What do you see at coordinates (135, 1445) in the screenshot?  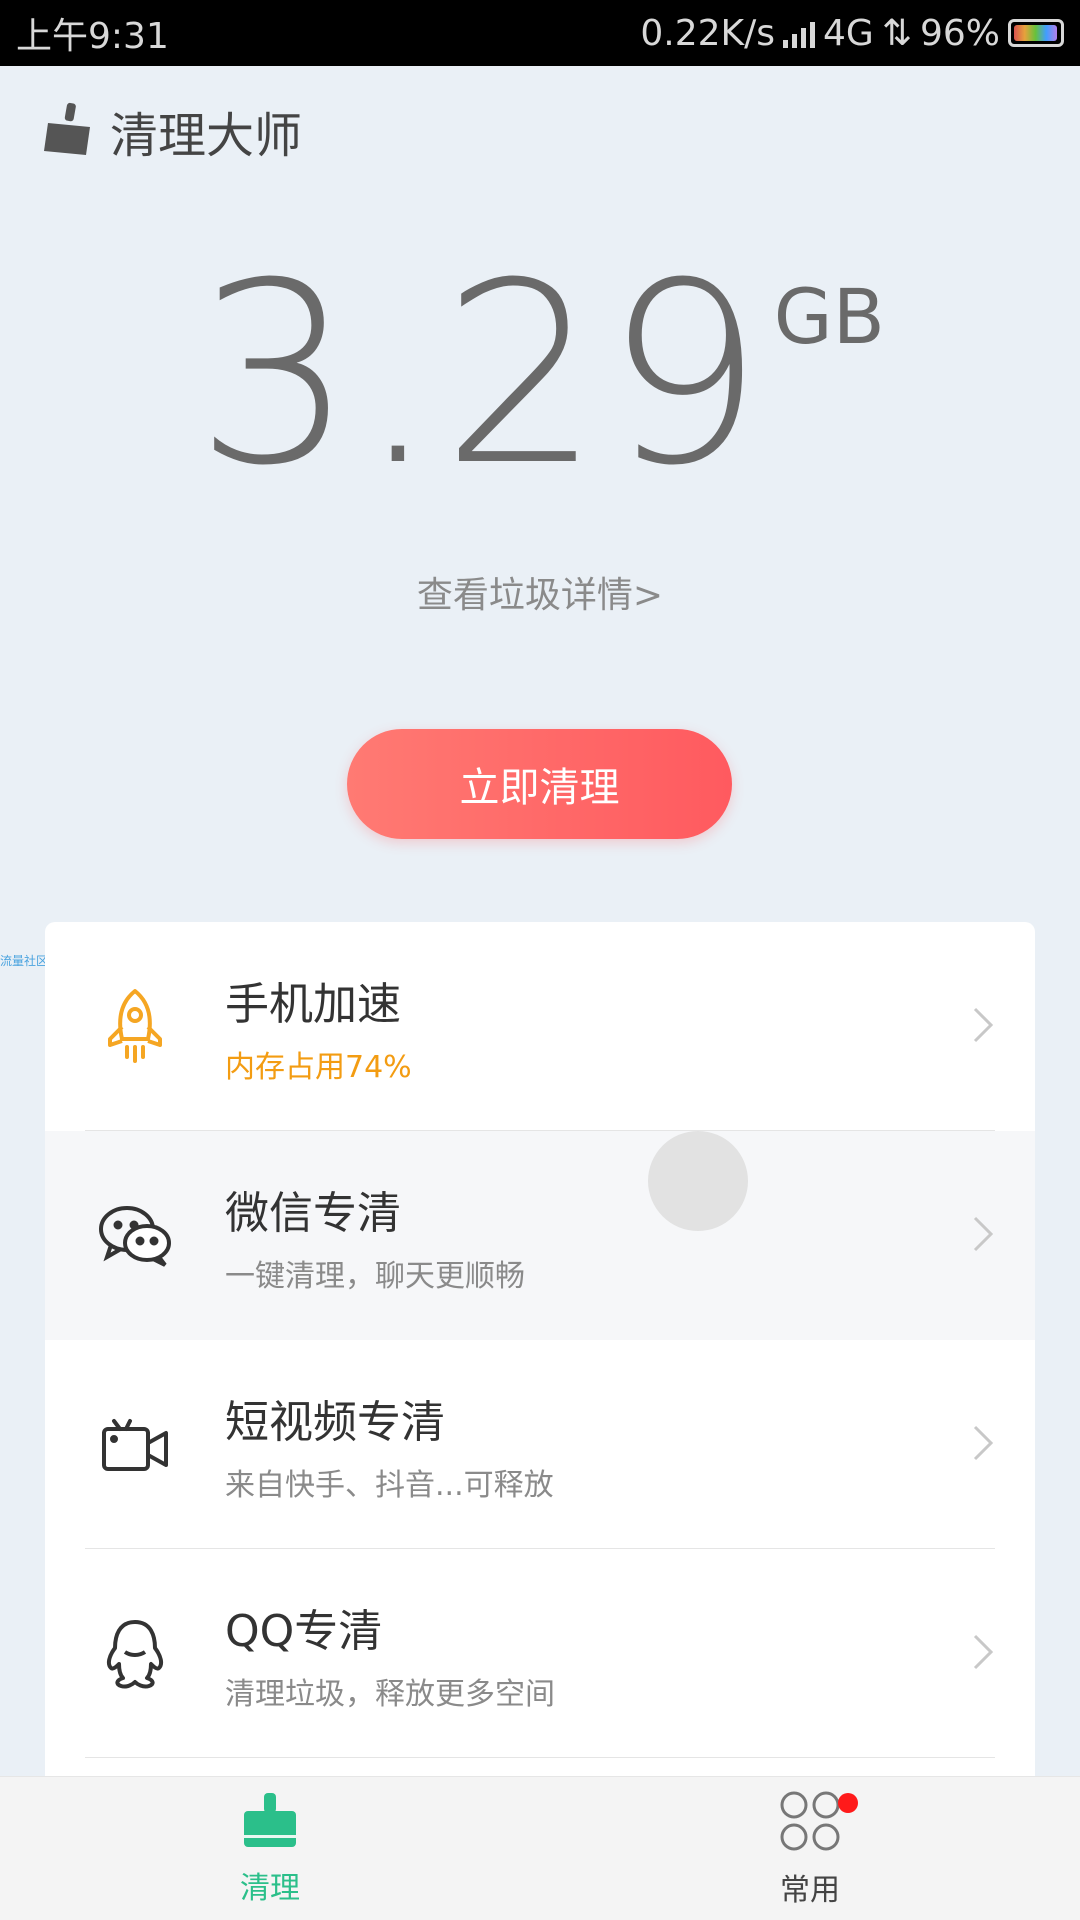 I see `video-camera-icon` at bounding box center [135, 1445].